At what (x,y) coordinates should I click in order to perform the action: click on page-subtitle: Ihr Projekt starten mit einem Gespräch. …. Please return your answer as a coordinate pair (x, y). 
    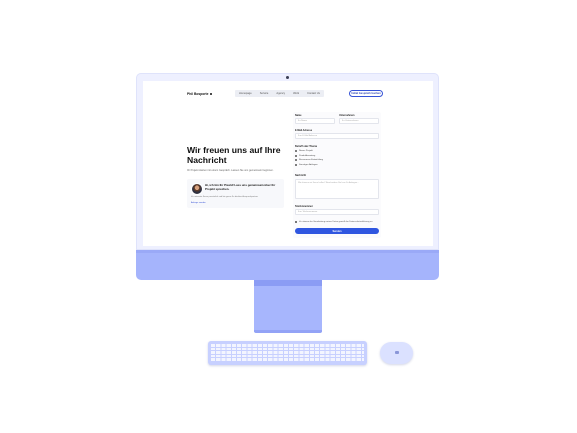
    Looking at the image, I should click on (230, 170).